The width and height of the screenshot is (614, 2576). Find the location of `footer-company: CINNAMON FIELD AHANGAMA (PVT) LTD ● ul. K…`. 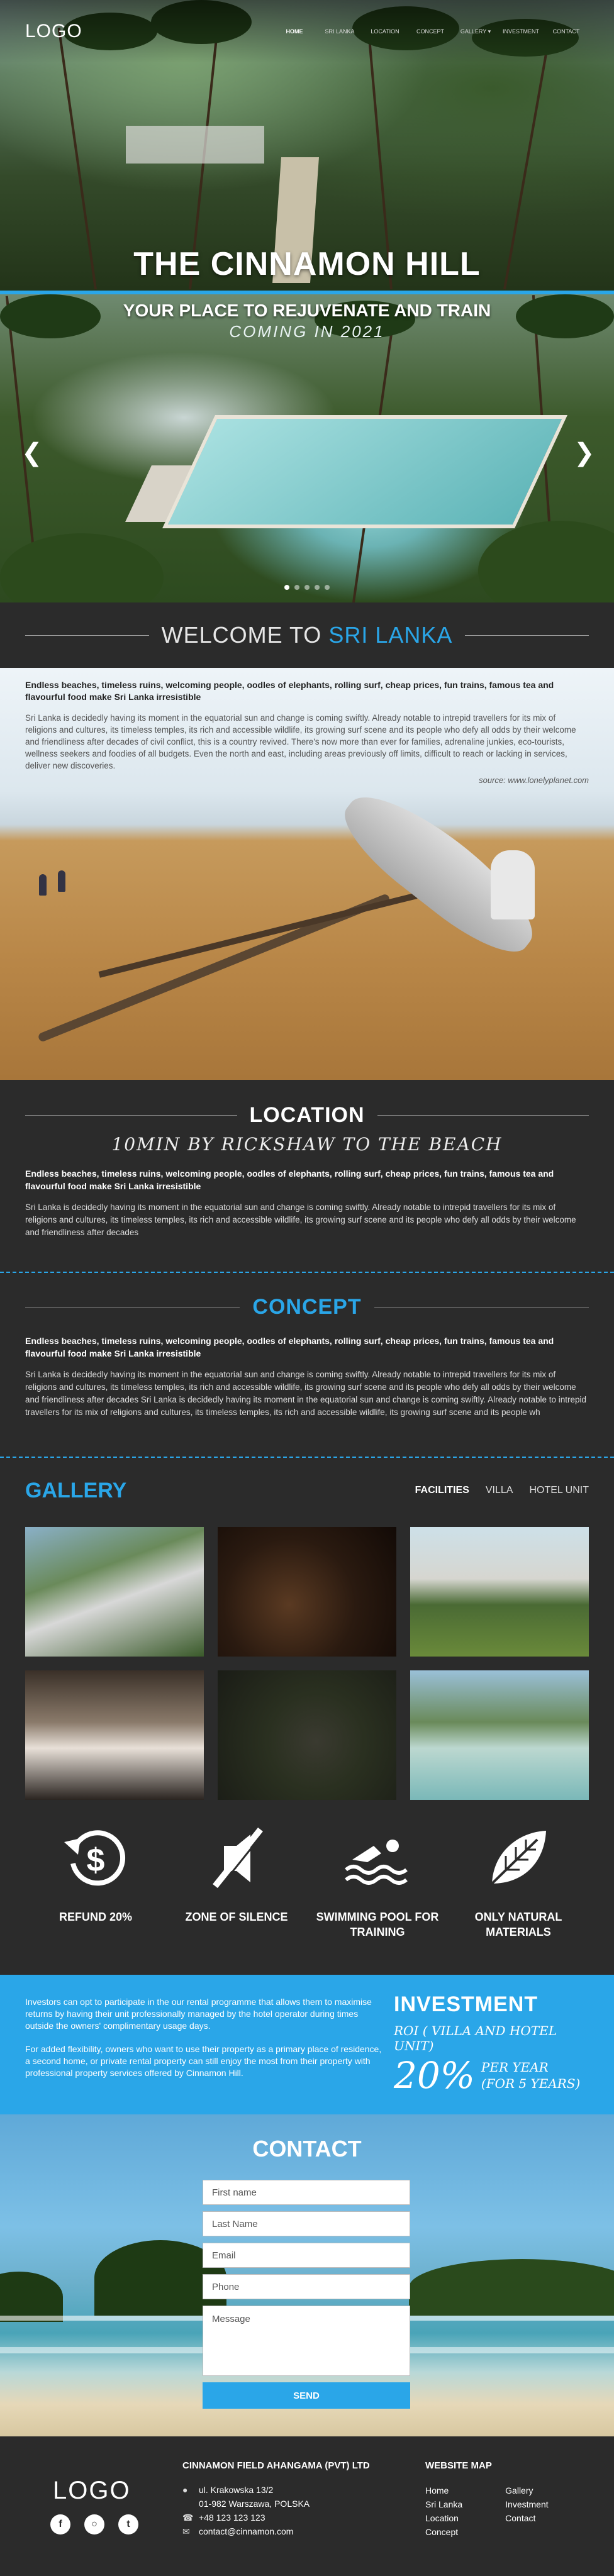

footer-company: CINNAMON FIELD AHANGAMA (PVT) LTD ● ul. K… is located at coordinates (276, 2499).